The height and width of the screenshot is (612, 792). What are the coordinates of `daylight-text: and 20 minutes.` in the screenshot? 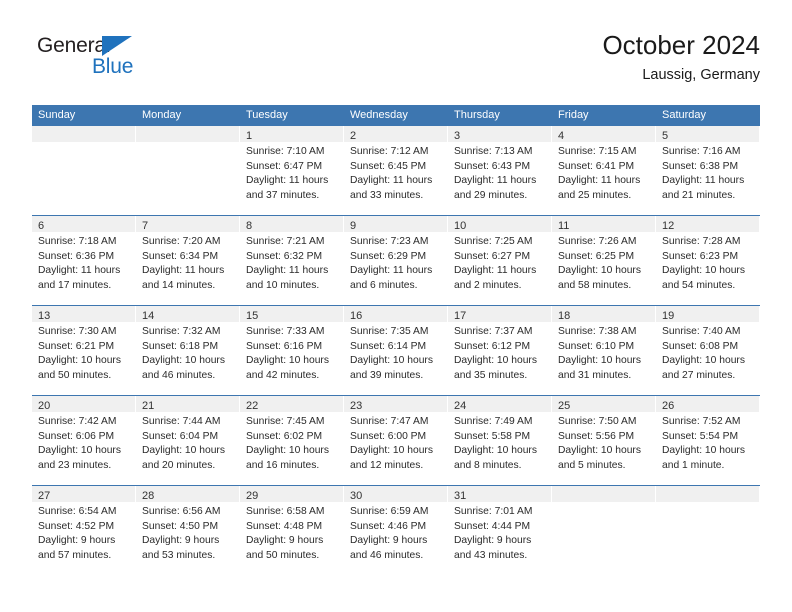 It's located at (179, 465).